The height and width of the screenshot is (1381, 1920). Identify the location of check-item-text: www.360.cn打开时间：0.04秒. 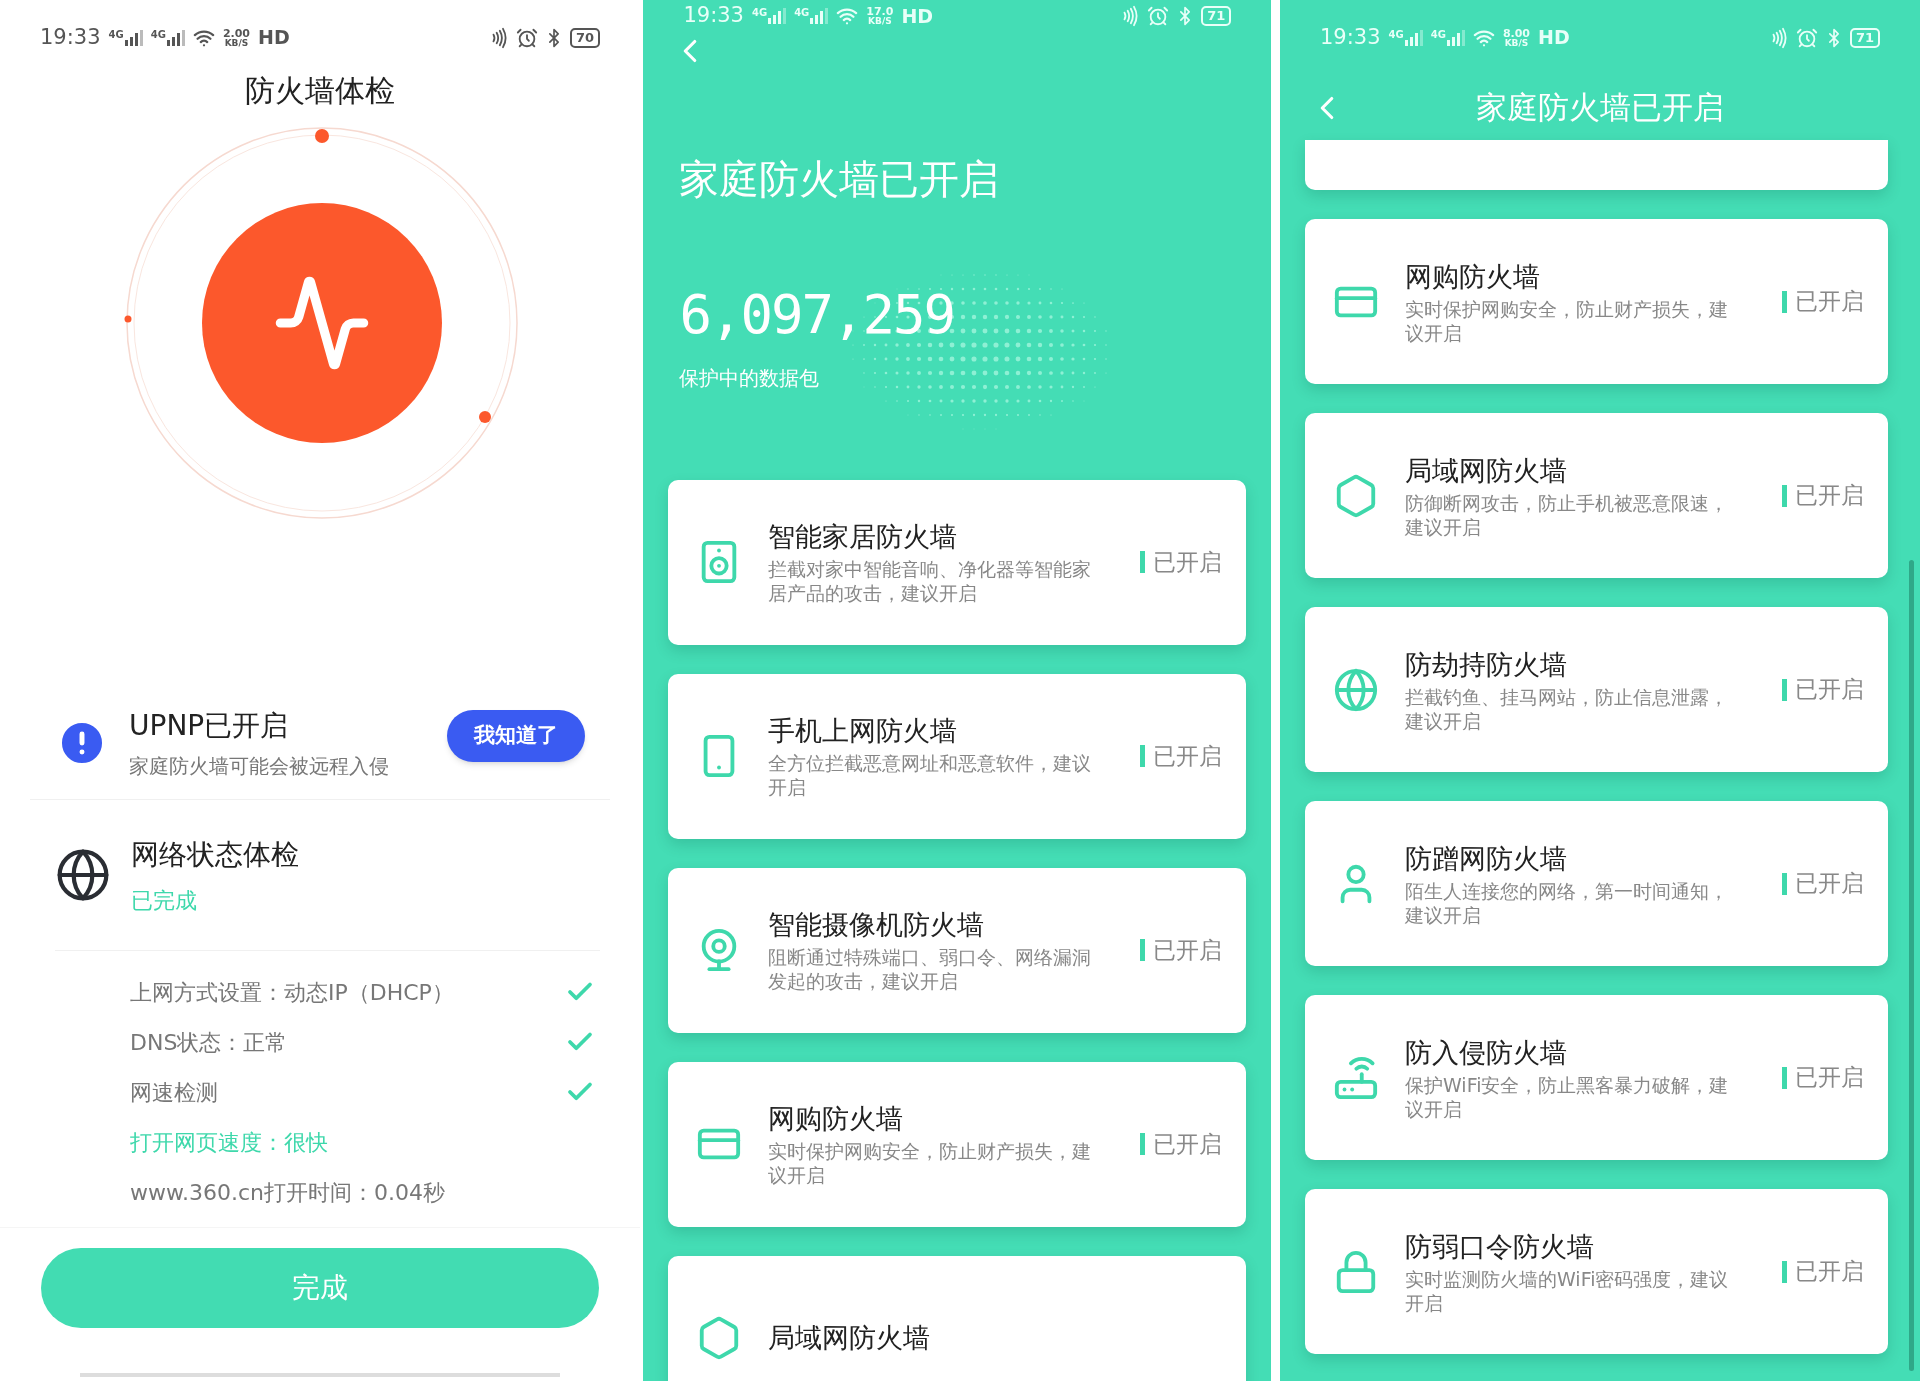
(287, 1192).